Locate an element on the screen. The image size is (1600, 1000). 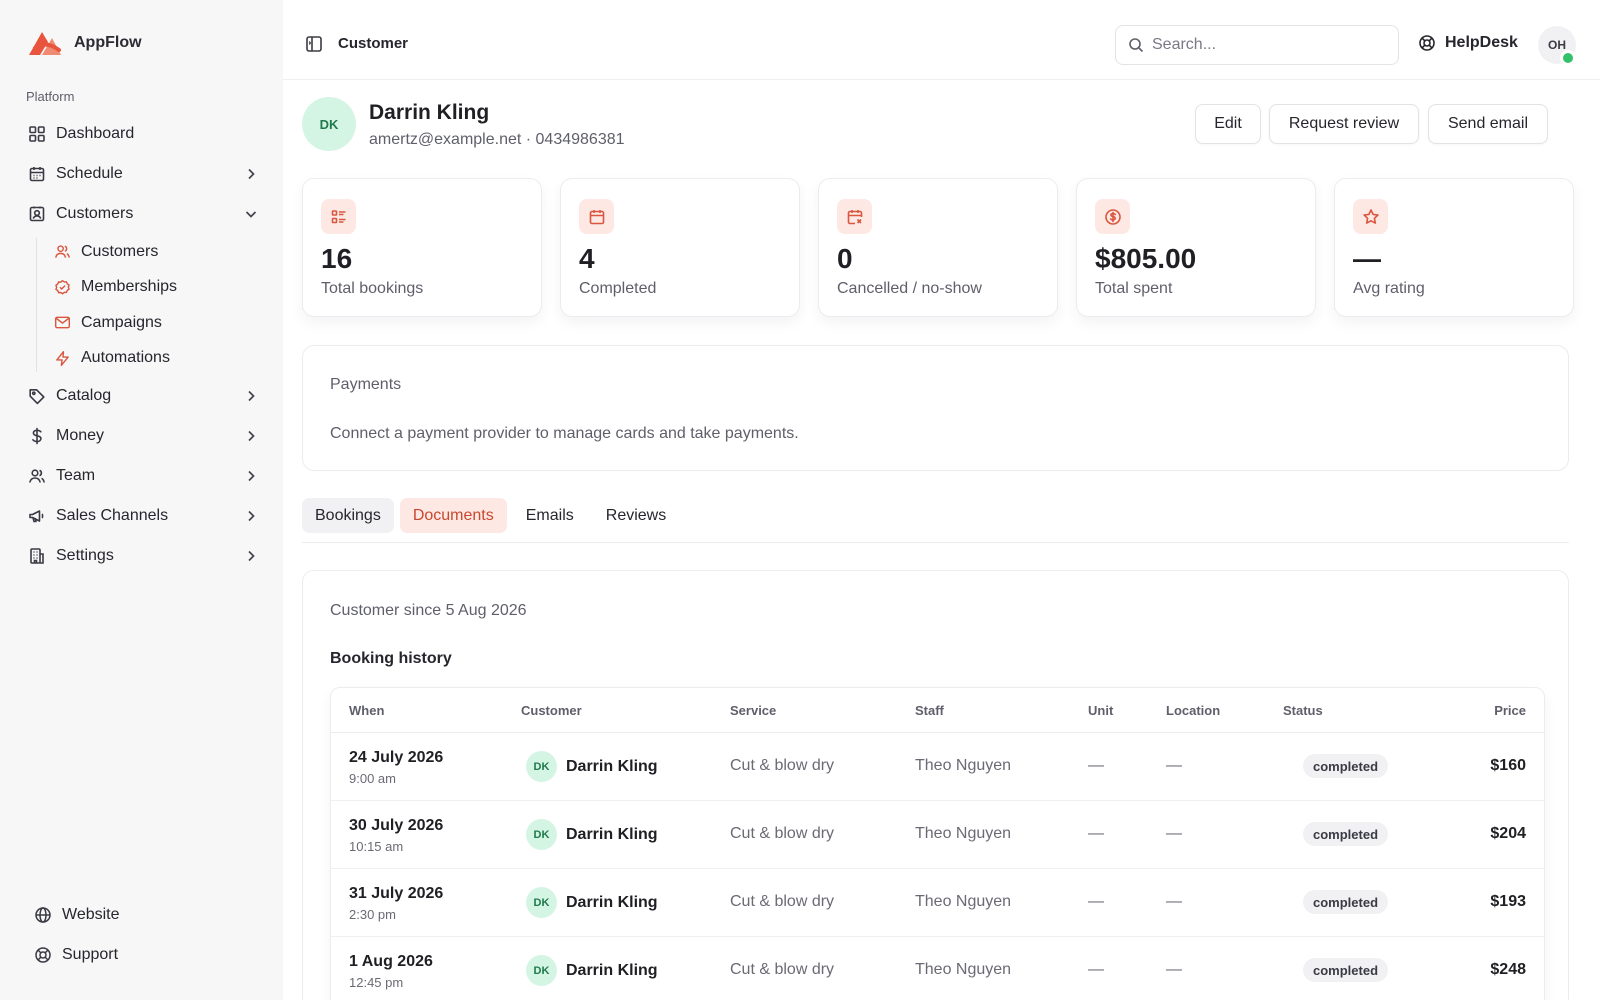
sidebar-item-support: Support is located at coordinates (143, 955).